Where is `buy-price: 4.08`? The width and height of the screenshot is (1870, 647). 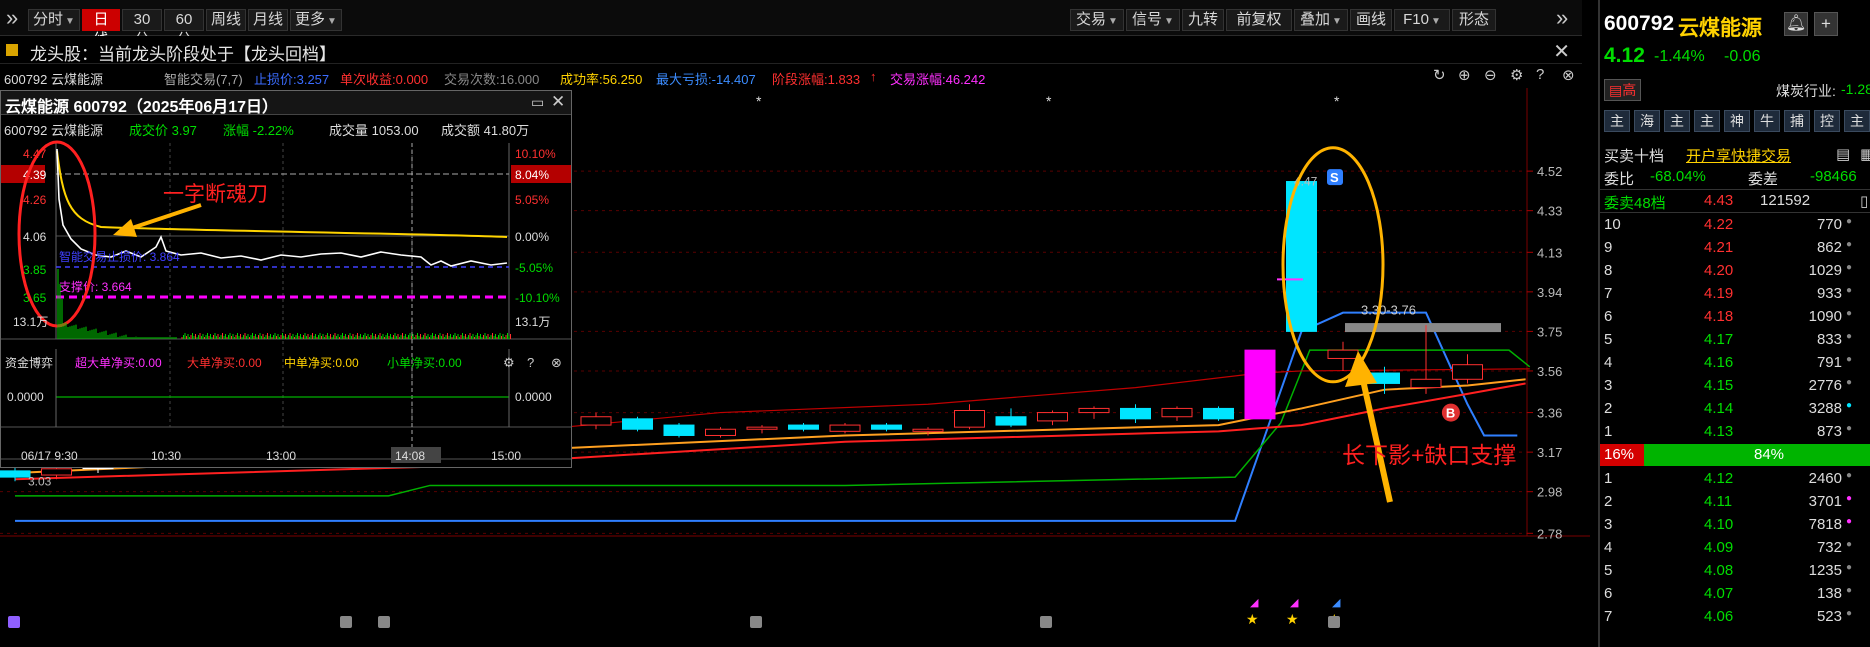 buy-price: 4.08 is located at coordinates (1719, 570).